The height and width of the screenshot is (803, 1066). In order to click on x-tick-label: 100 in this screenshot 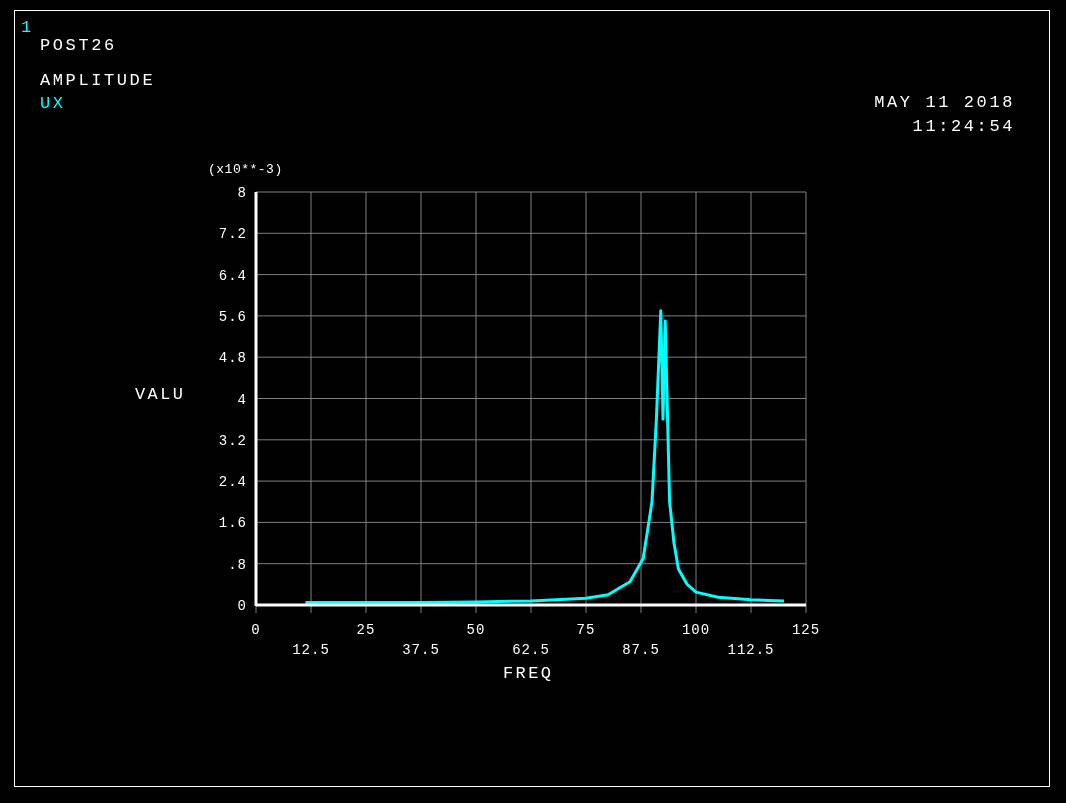, I will do `click(696, 630)`.